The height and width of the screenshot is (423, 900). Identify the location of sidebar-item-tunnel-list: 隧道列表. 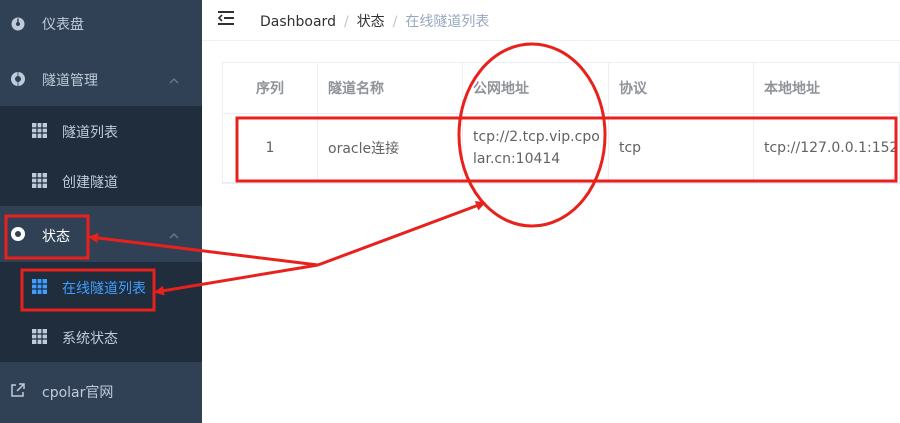
(101, 131).